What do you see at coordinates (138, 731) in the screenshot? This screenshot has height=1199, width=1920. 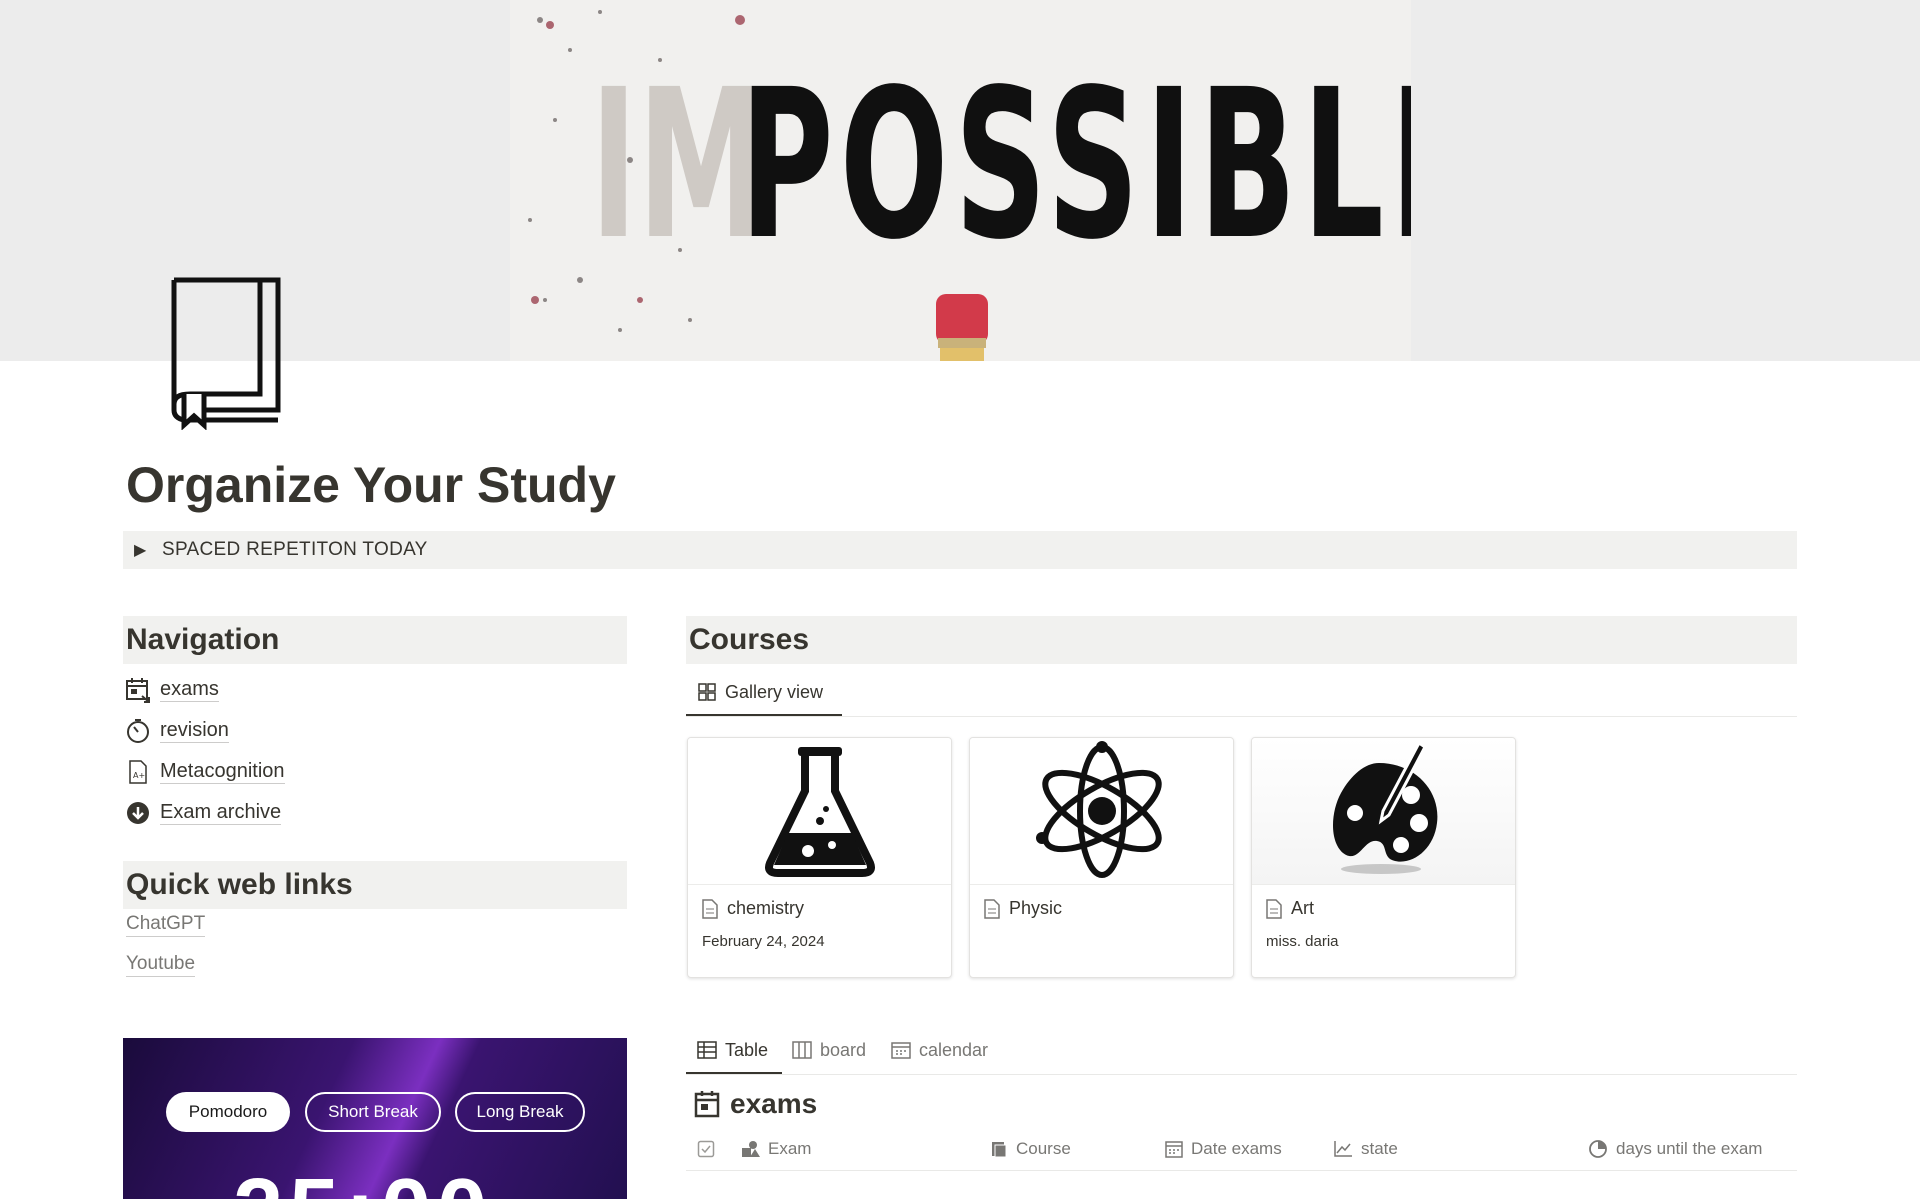 I see `stopwatch-icon` at bounding box center [138, 731].